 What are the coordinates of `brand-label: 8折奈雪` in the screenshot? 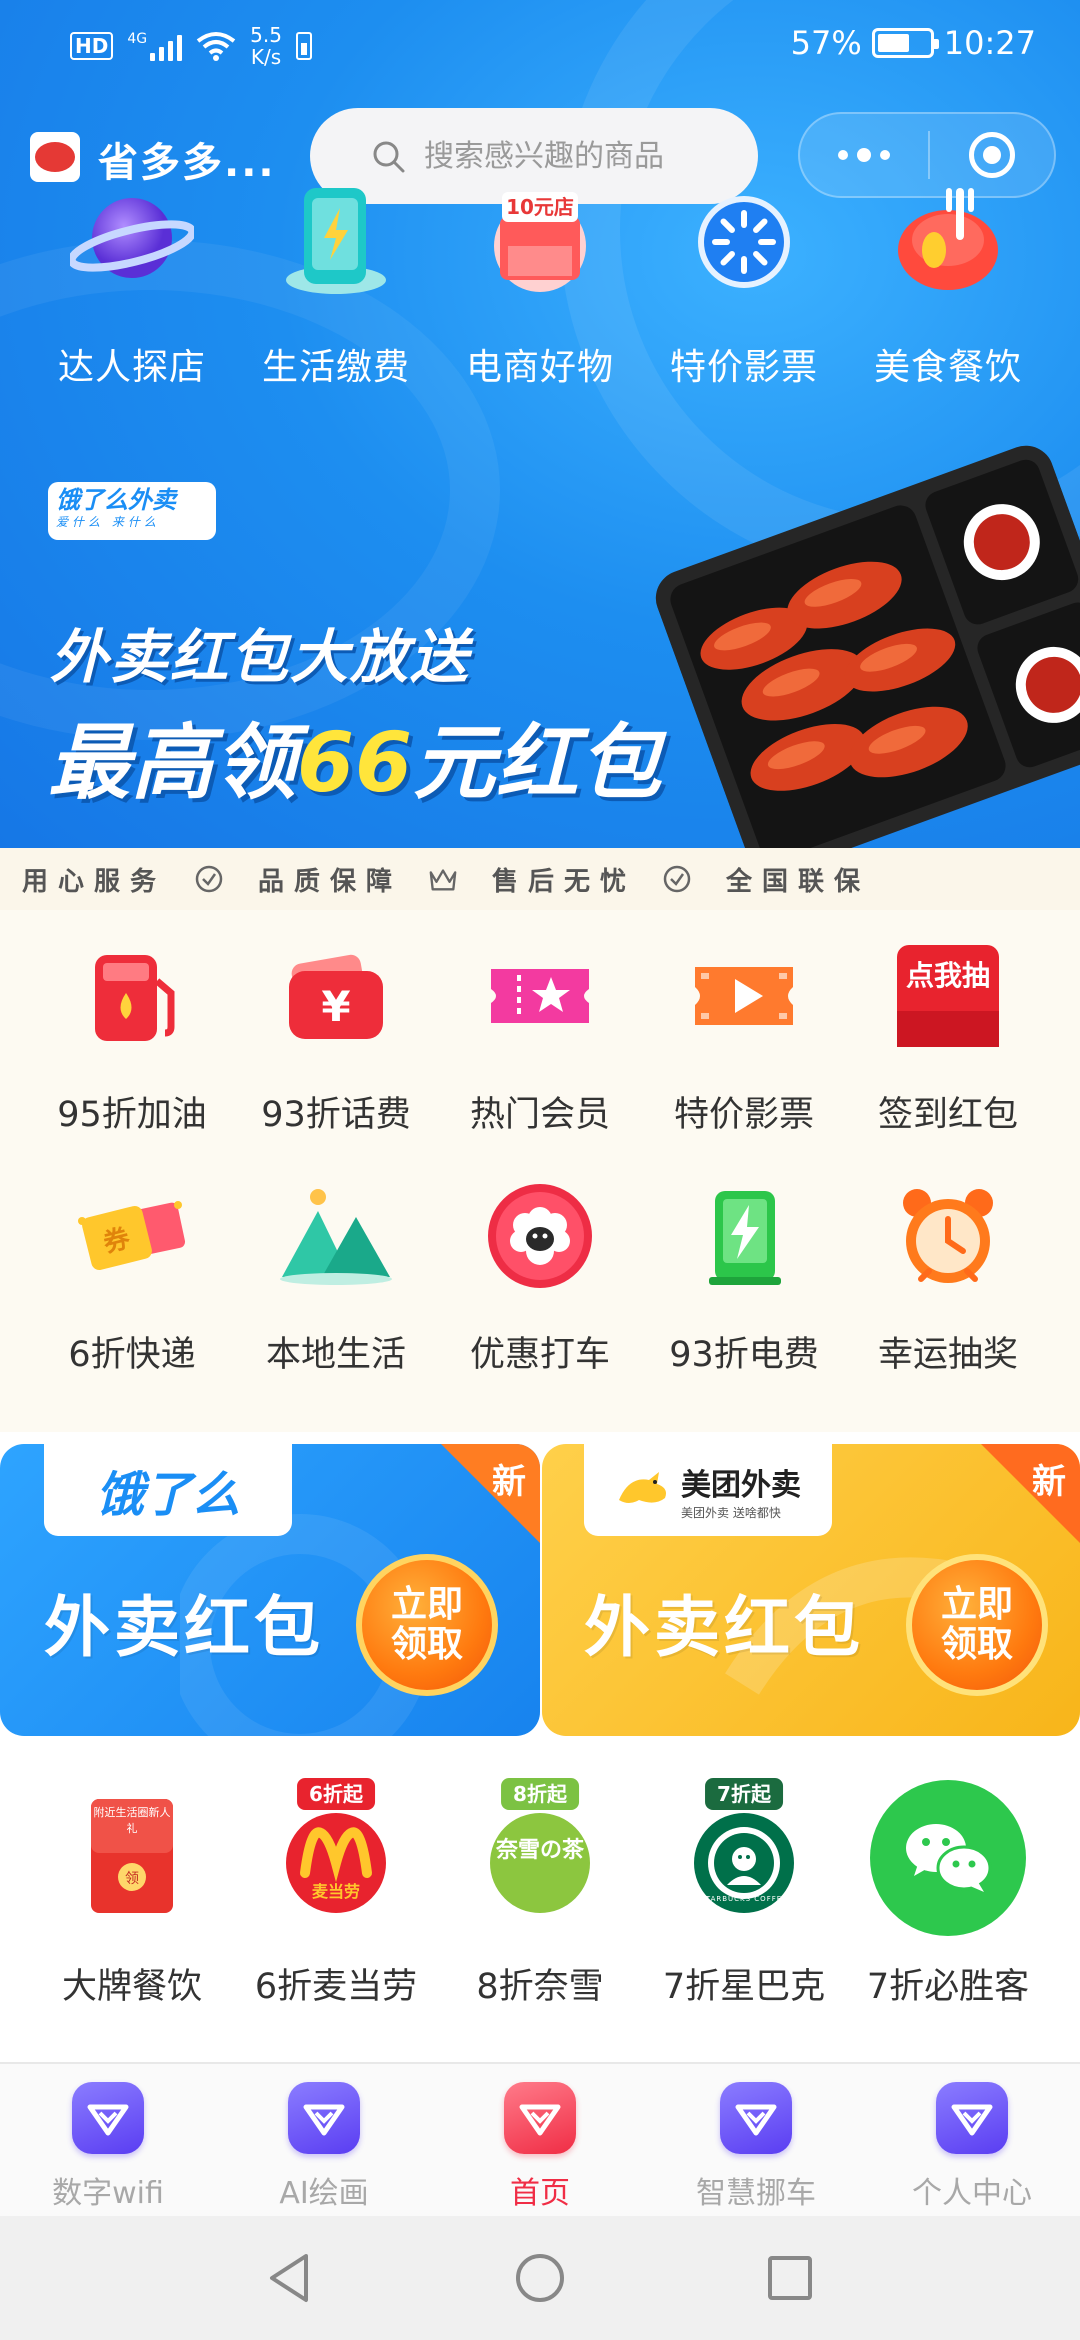 It's located at (540, 1987).